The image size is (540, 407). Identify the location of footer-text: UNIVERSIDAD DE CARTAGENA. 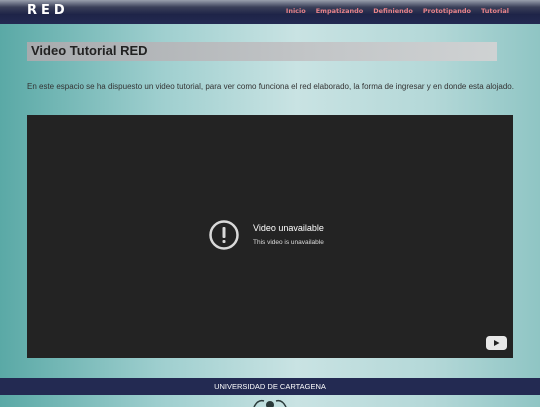
(270, 386).